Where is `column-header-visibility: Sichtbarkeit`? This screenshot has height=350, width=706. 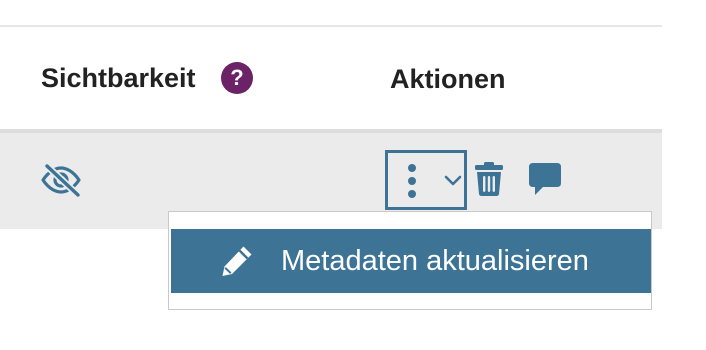 column-header-visibility: Sichtbarkeit is located at coordinates (118, 78).